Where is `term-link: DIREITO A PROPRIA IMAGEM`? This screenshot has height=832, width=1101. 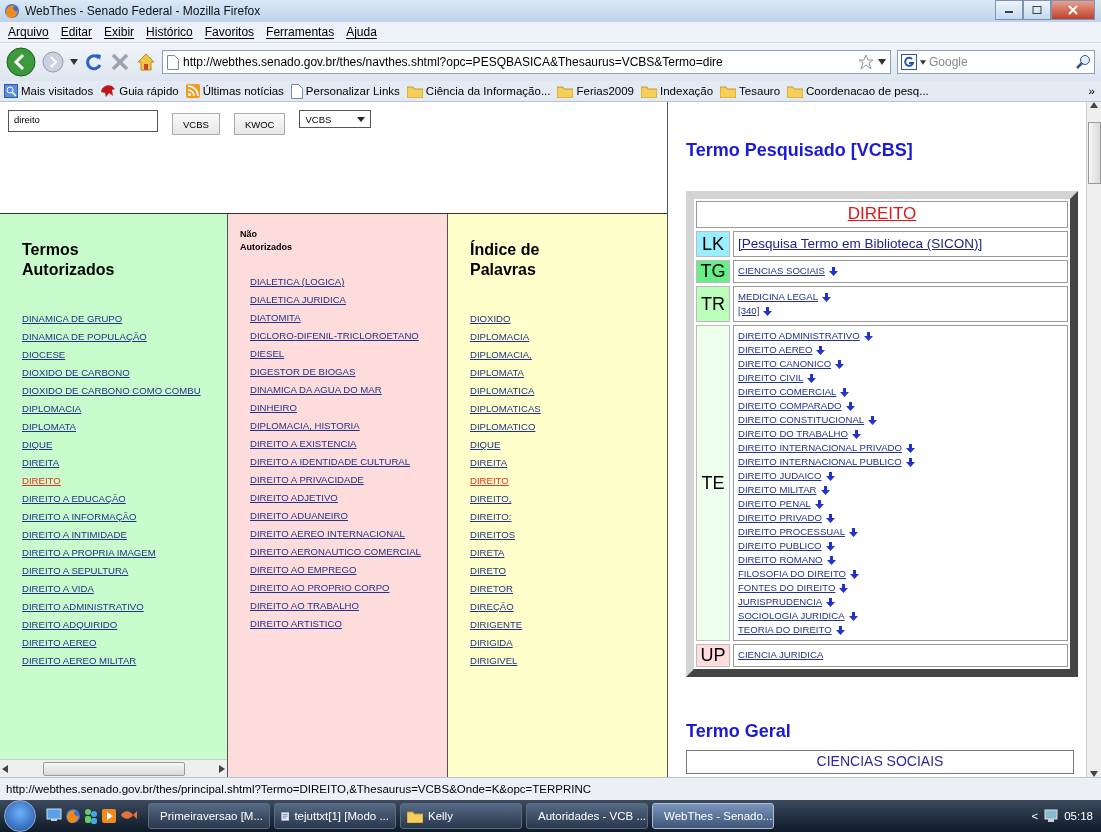
term-link: DIREITO A PROPRIA IMAGEM is located at coordinates (89, 552).